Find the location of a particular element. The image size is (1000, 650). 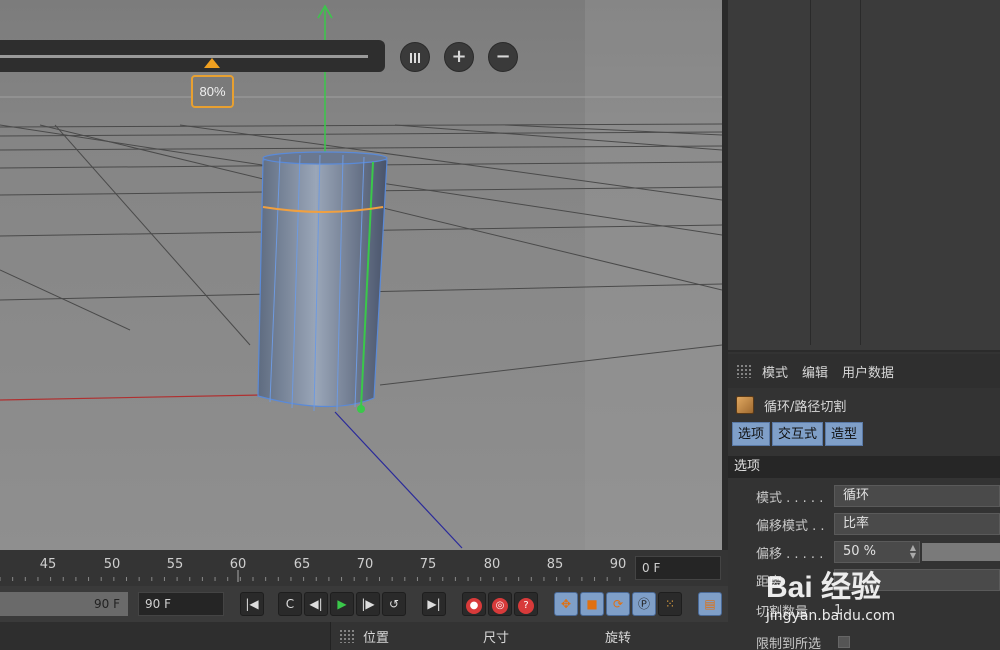

coord-rotation-label: 旋转 is located at coordinates (618, 638).